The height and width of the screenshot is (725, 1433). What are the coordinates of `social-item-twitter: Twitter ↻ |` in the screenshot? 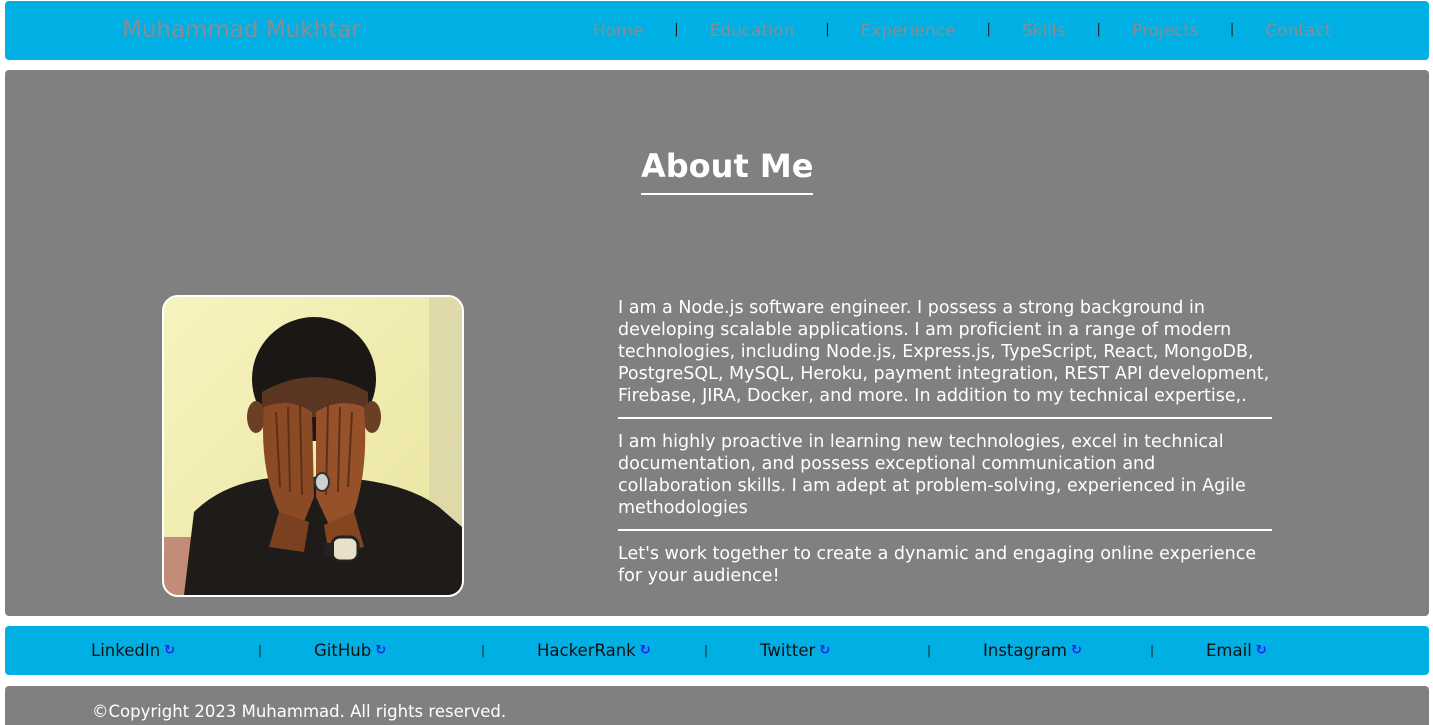 It's located at (871, 650).